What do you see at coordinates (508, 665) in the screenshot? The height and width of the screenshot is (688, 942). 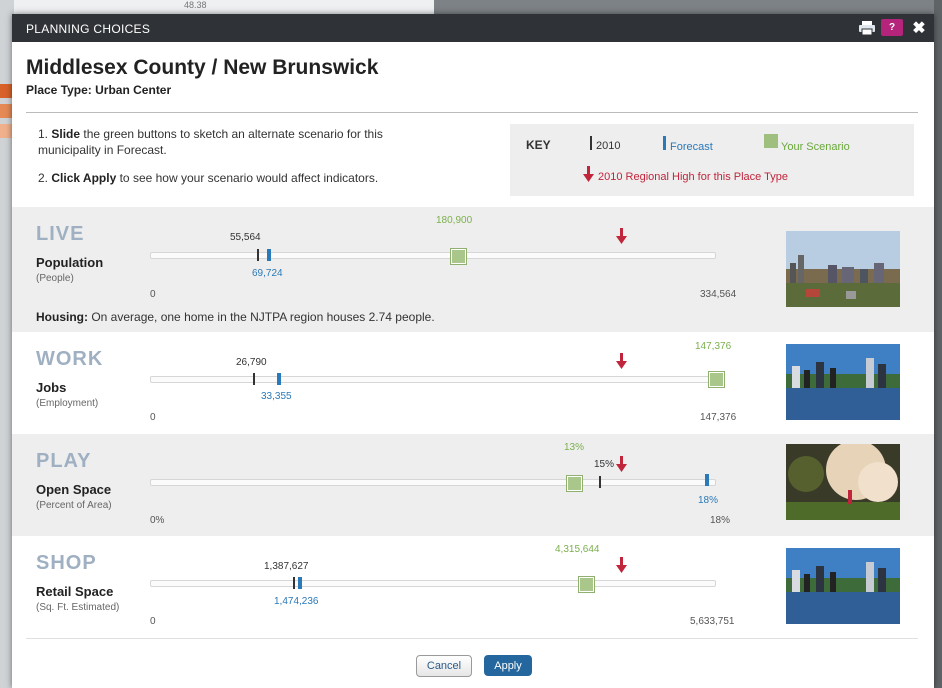 I see `apply-button: Apply` at bounding box center [508, 665].